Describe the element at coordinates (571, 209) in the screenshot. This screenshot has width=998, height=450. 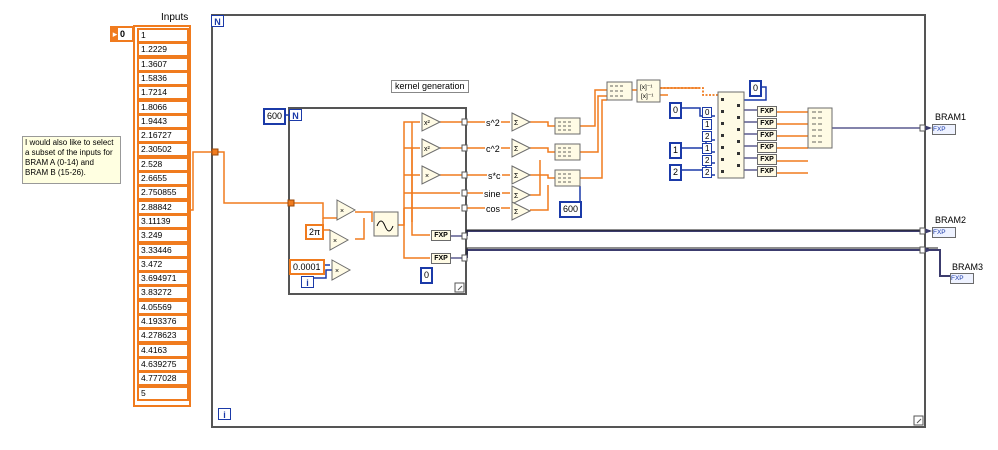
I see `count-600-constant: 600` at that location.